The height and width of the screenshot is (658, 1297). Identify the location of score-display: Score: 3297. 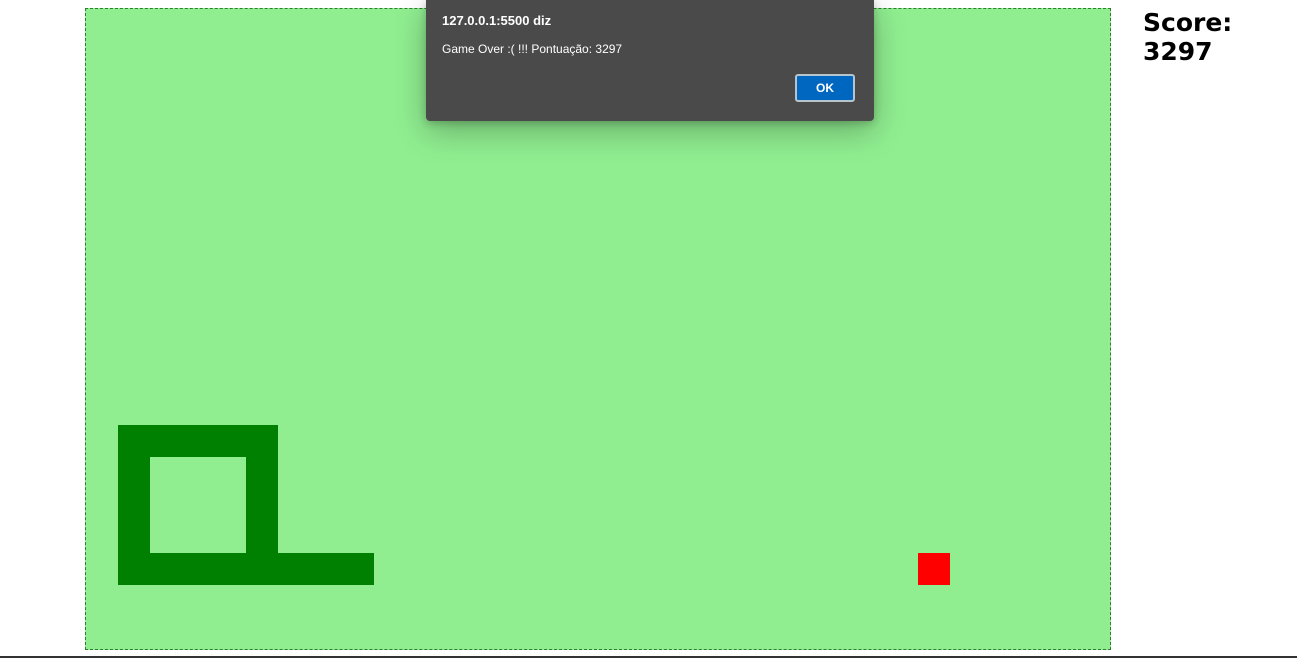
(1187, 37).